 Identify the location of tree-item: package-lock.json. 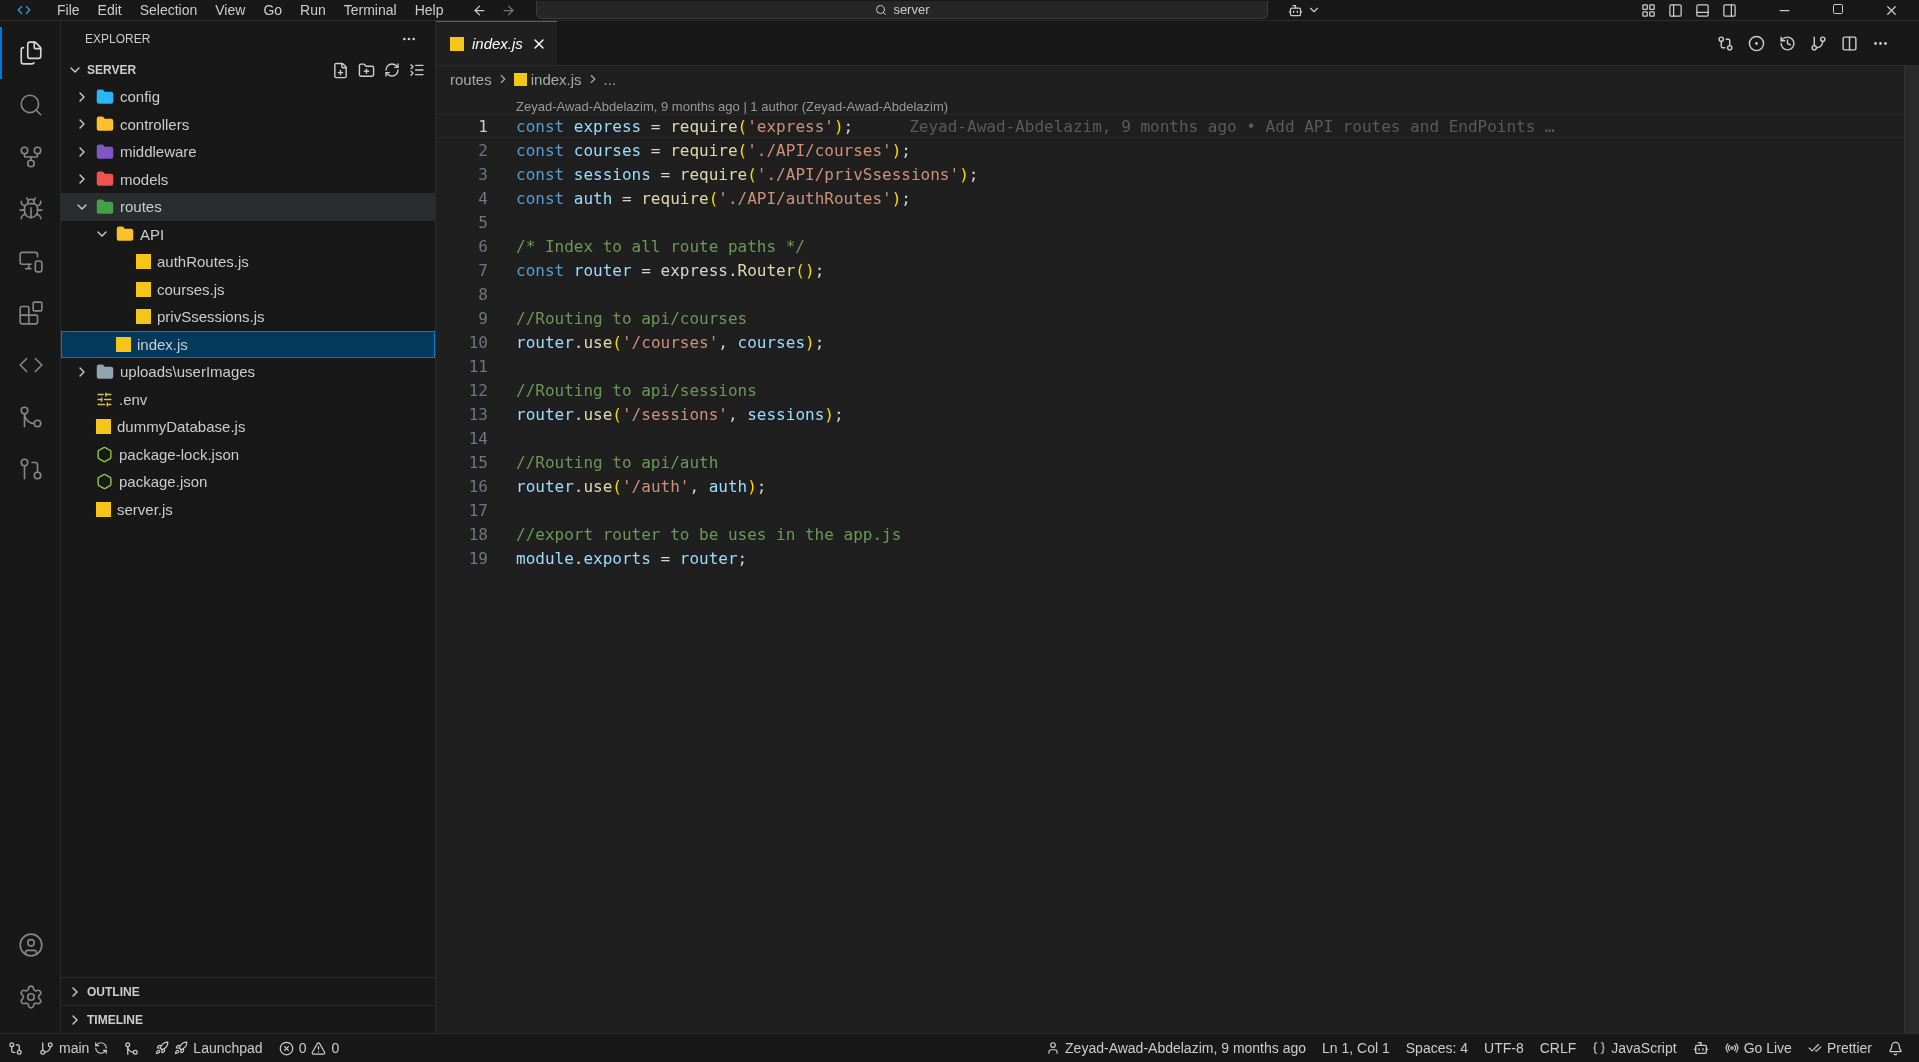
(248, 454).